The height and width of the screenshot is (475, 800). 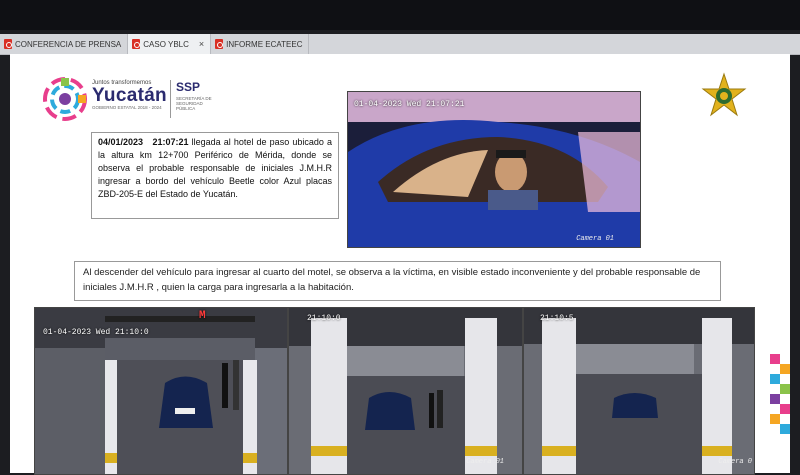 I want to click on agency-block: SSP SECRETARÍA DE SEGURIDAD PÚBLICA, so click(x=196, y=95).